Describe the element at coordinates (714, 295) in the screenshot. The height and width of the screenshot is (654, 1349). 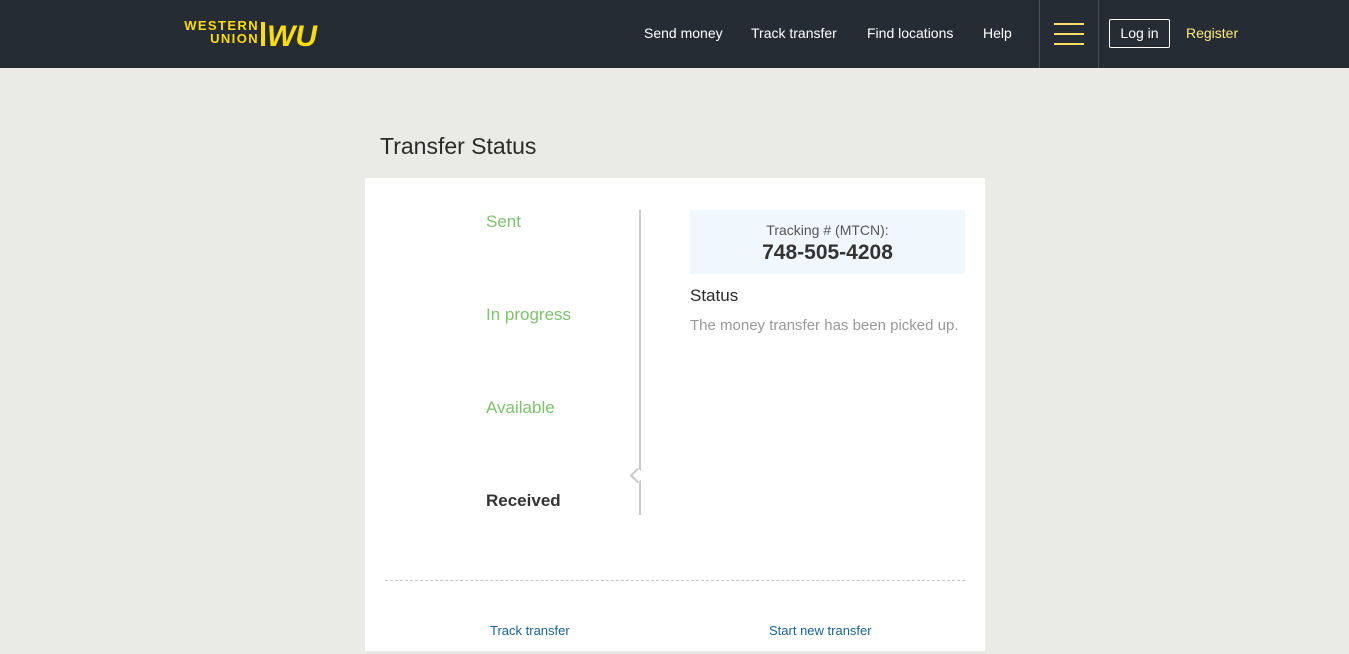
I see `status-heading: Status` at that location.